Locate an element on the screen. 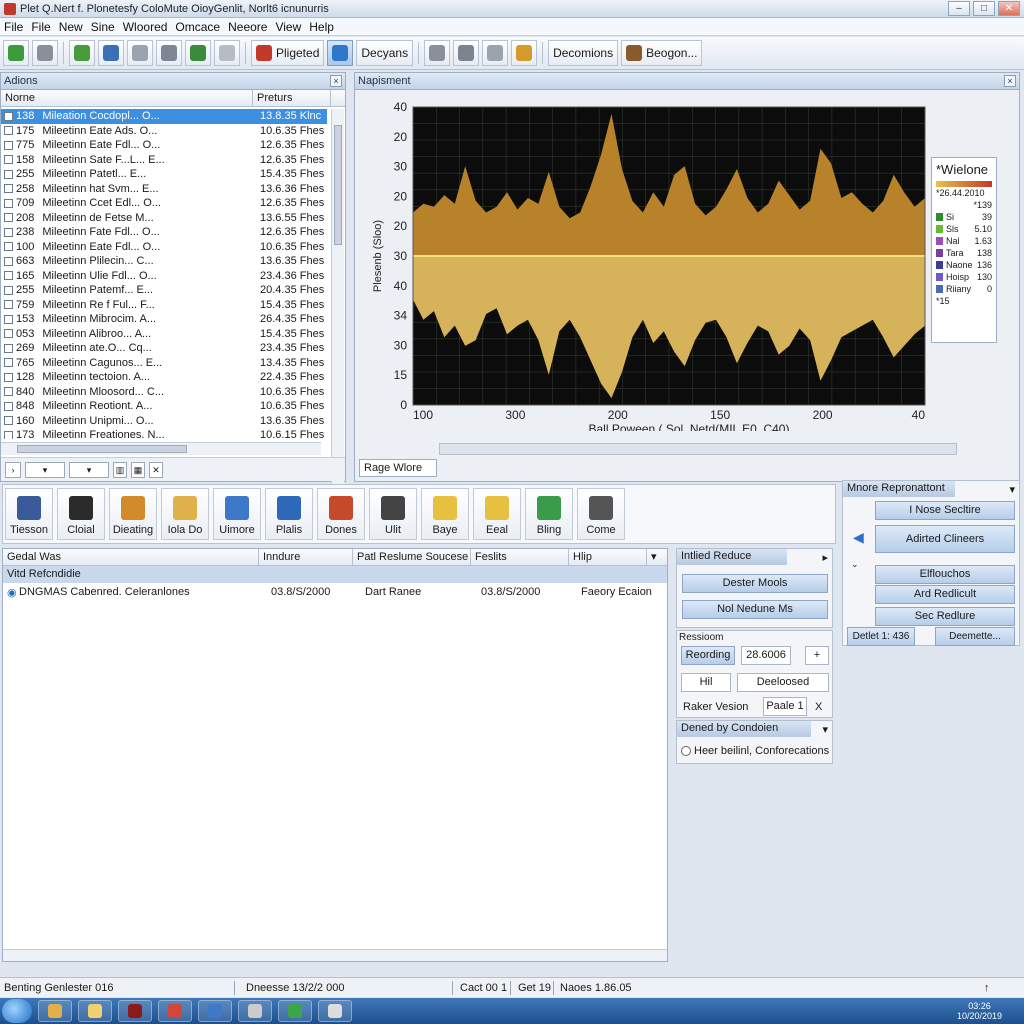  arrow-up-icon: ↑ is located at coordinates (987, 988).